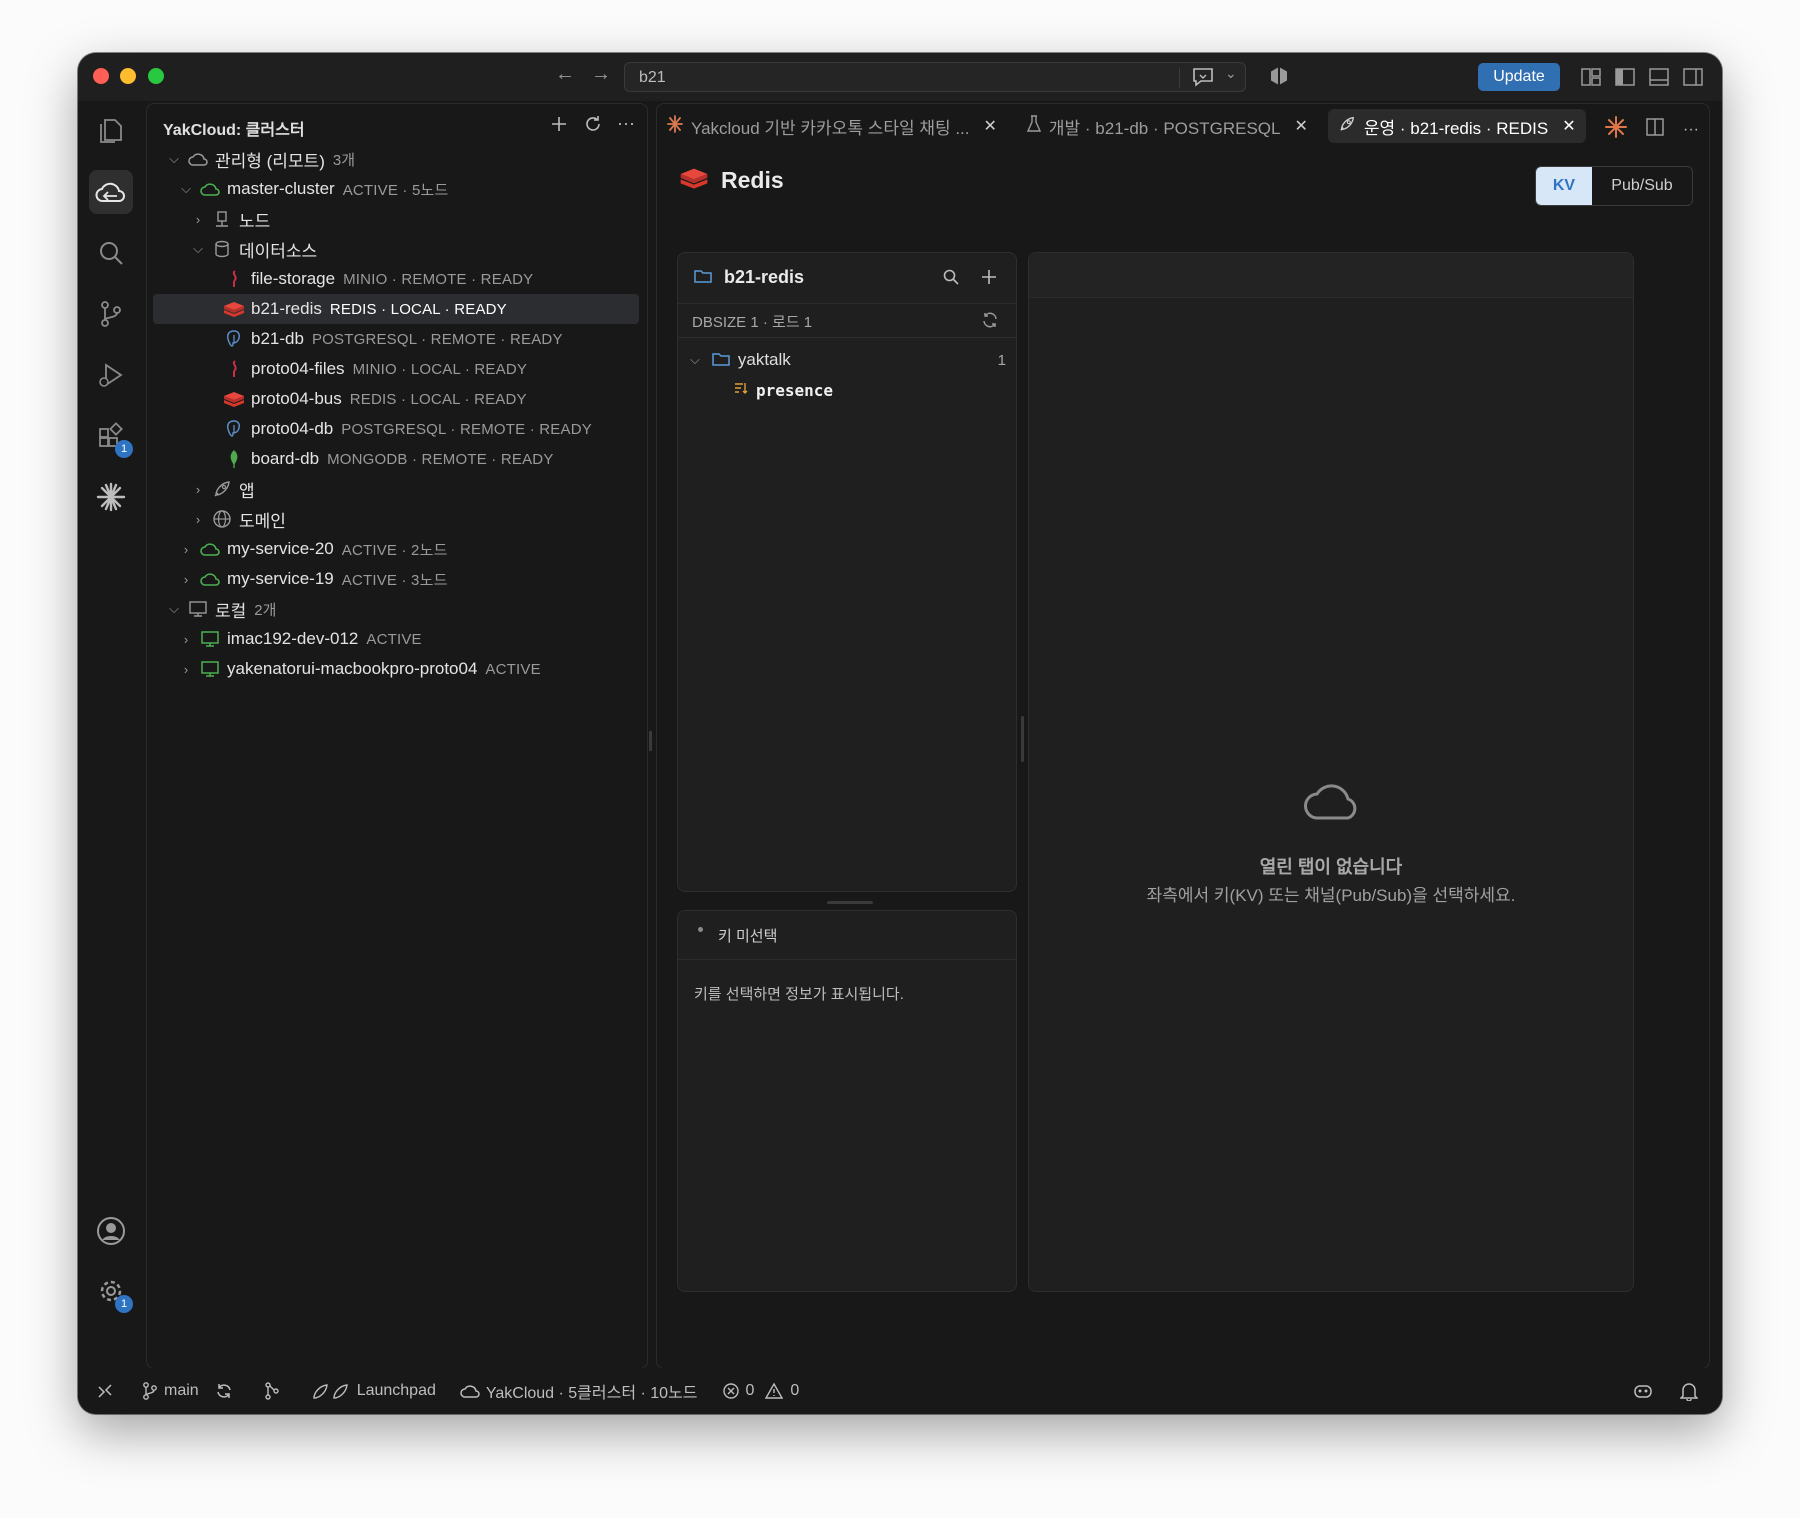 The width and height of the screenshot is (1800, 1518). What do you see at coordinates (210, 639) in the screenshot?
I see `monitor-active-icon` at bounding box center [210, 639].